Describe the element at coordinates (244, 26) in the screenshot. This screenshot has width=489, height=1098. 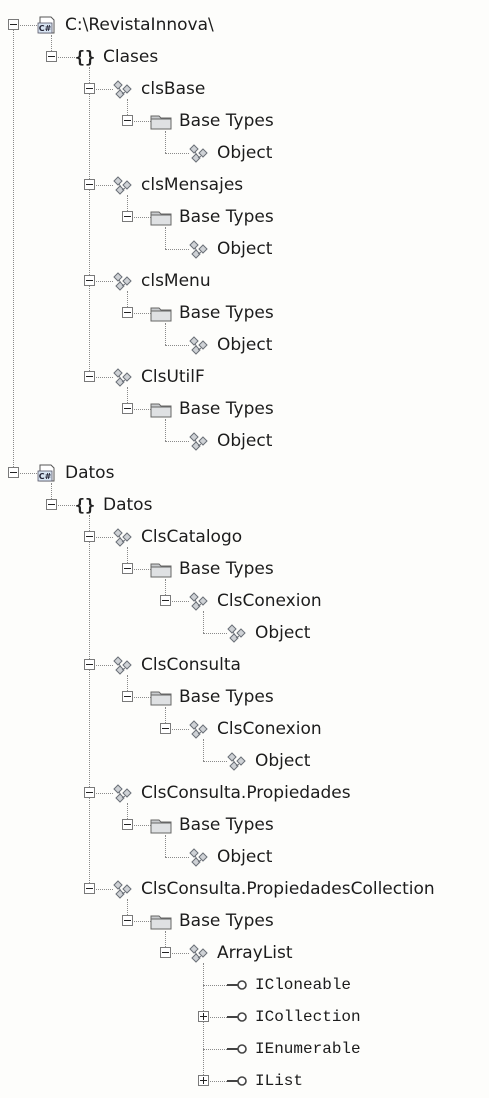
I see `tree-node: C# C:\RevistaInnova\` at that location.